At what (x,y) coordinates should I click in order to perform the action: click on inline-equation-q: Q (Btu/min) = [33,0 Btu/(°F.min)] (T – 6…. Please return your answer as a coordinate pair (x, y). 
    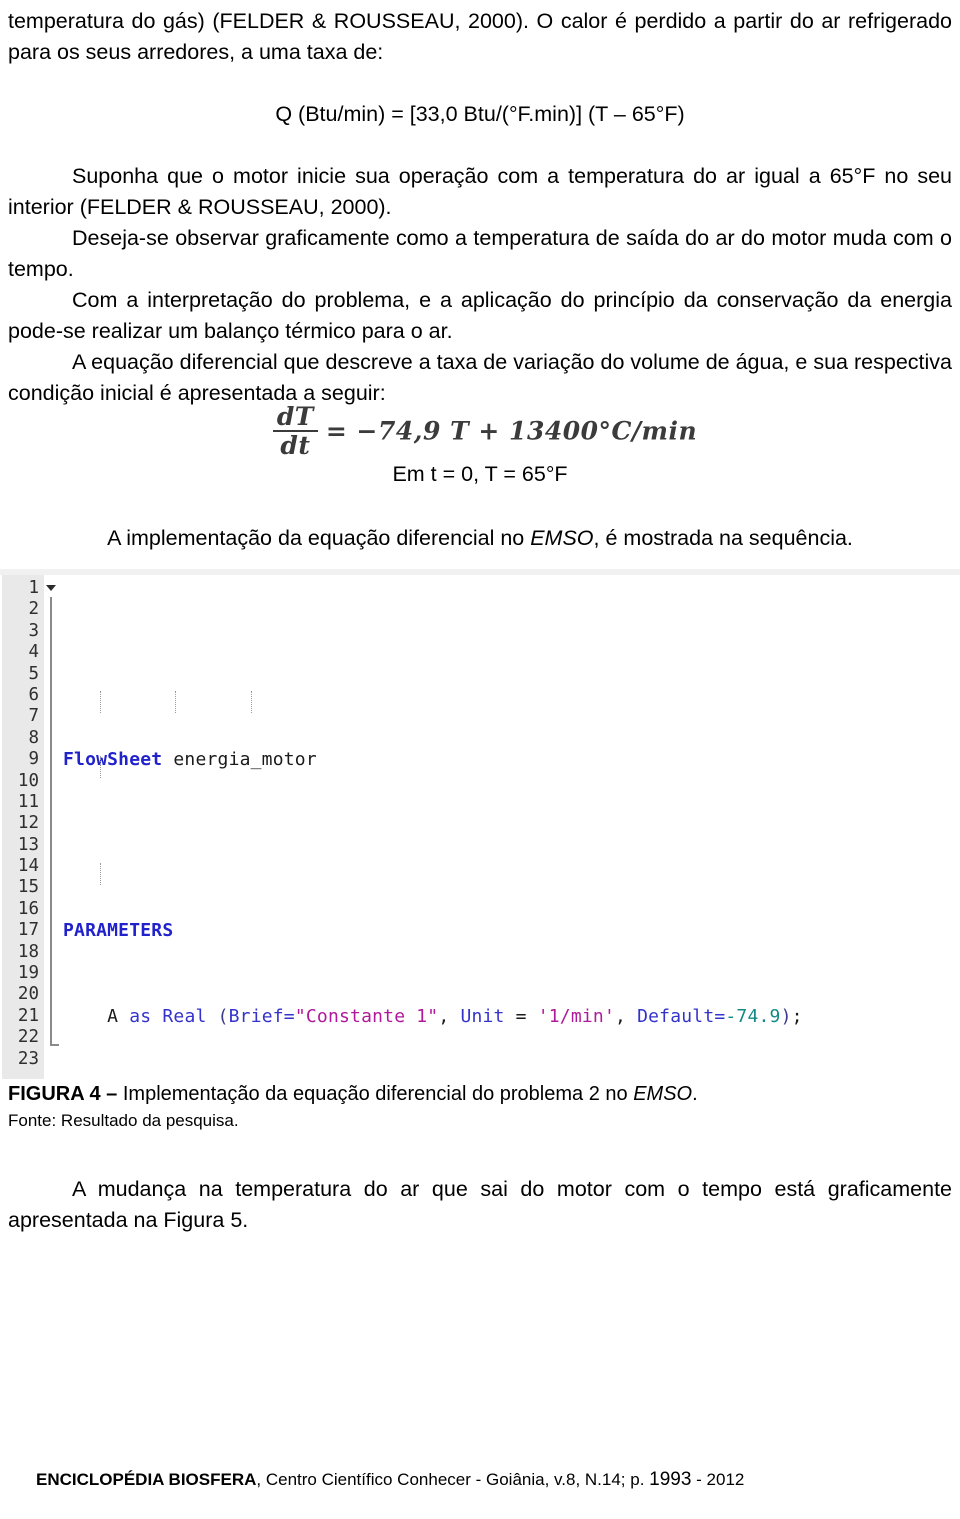
    Looking at the image, I should click on (480, 114).